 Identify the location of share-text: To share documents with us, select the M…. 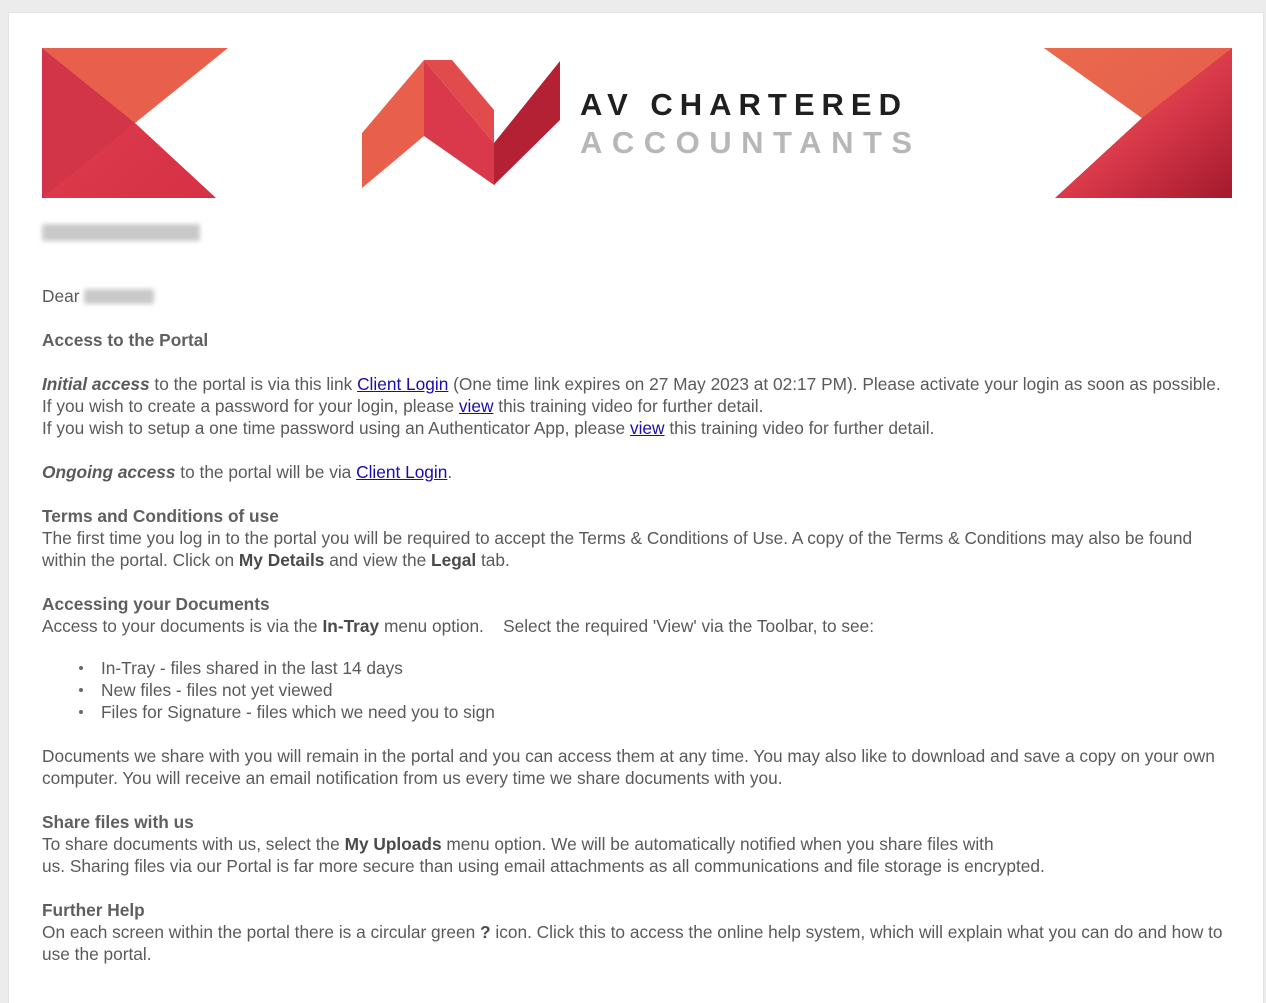
(518, 844).